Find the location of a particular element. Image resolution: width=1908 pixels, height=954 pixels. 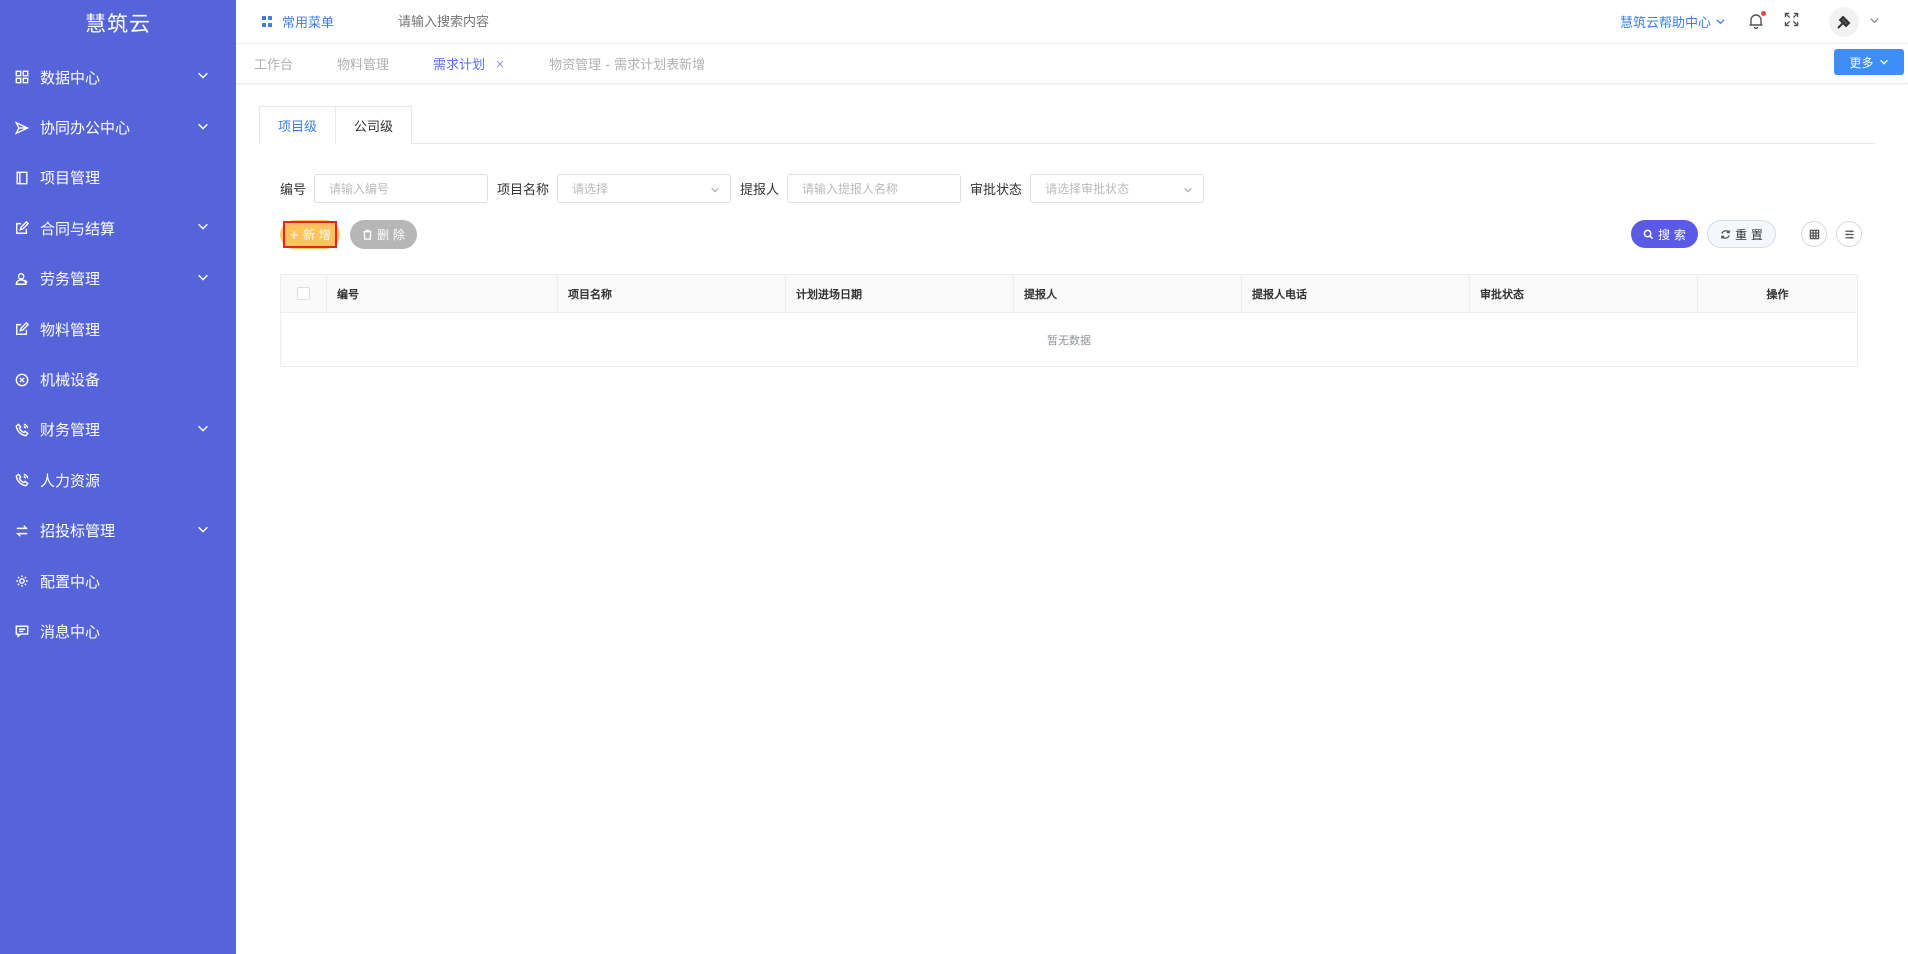

column-settings-button is located at coordinates (1814, 234).